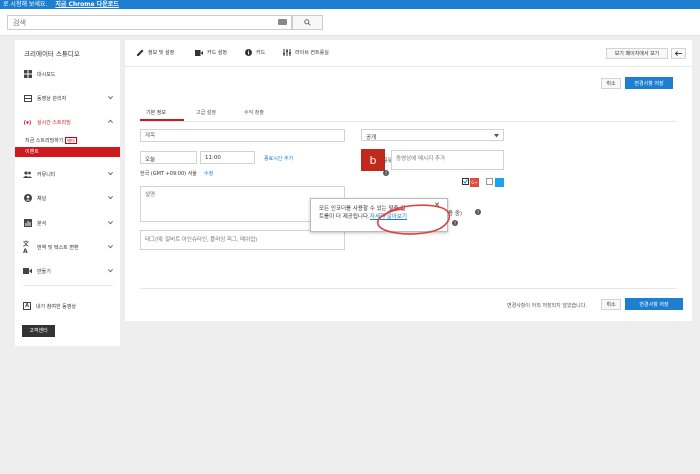  I want to click on account-icon, so click(27, 198).